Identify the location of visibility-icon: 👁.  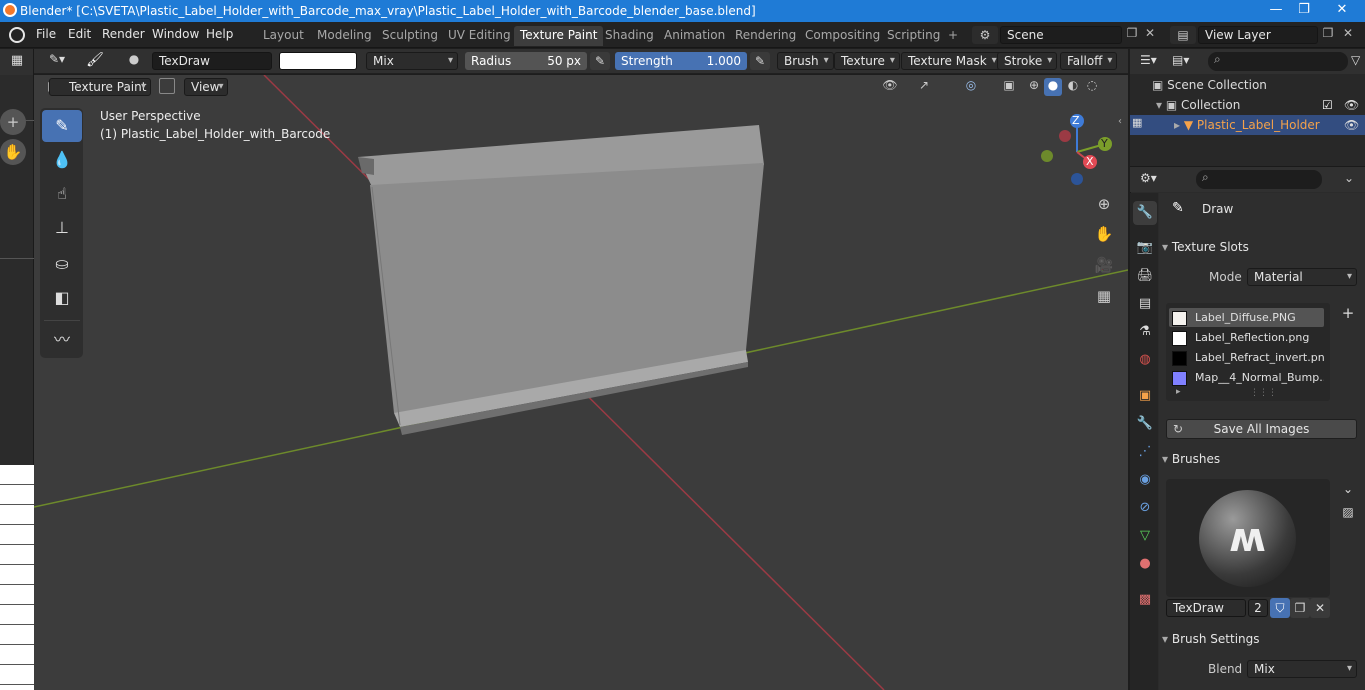
(890, 87).